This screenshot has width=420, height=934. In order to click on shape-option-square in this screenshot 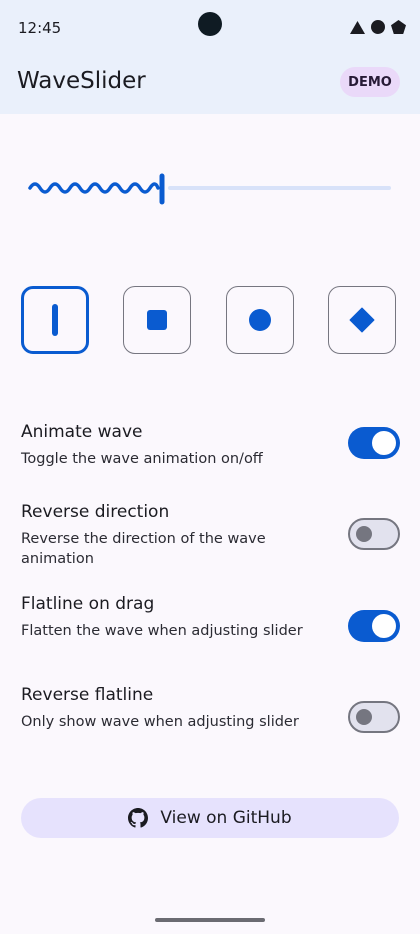, I will do `click(157, 320)`.